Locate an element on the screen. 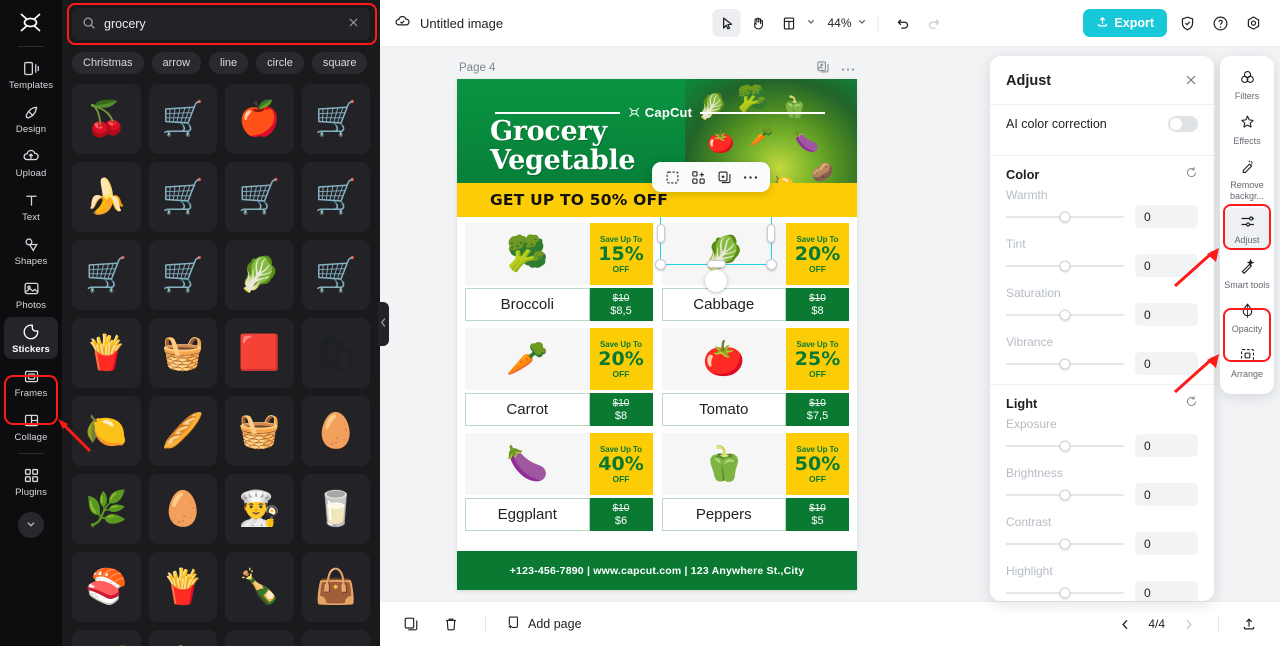  sticker-white-stone-plate: 🥚 is located at coordinates (182, 509).